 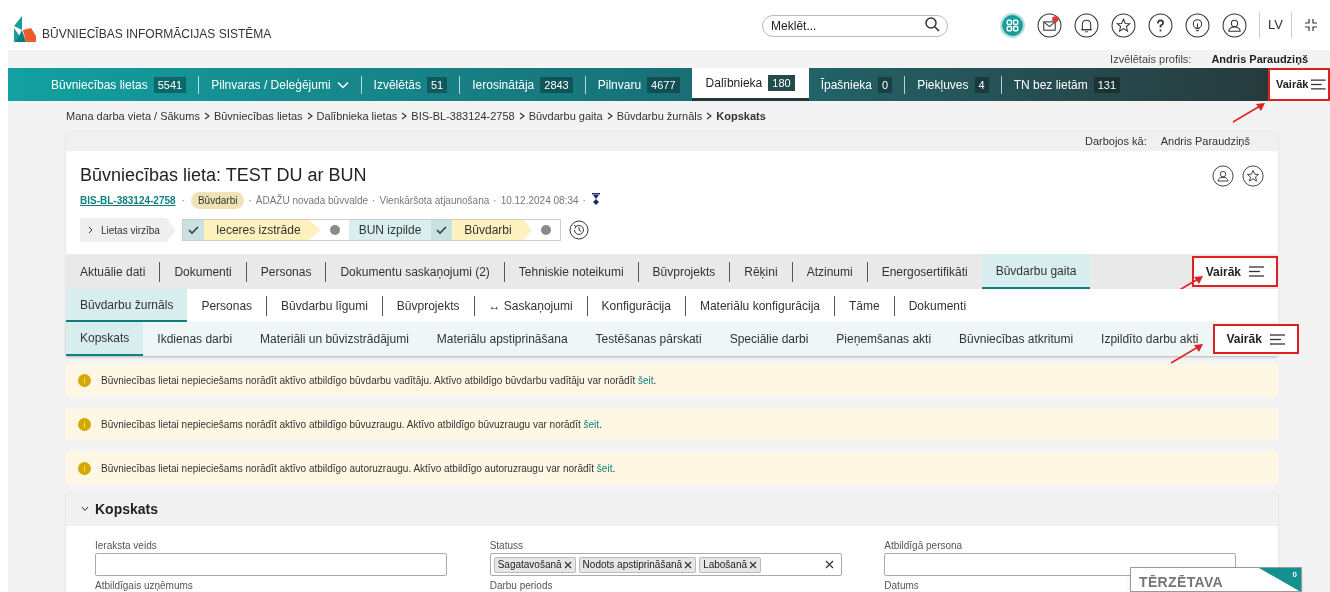 I want to click on chat-widget: TĒRZĒTAVA 0, so click(x=1216, y=579).